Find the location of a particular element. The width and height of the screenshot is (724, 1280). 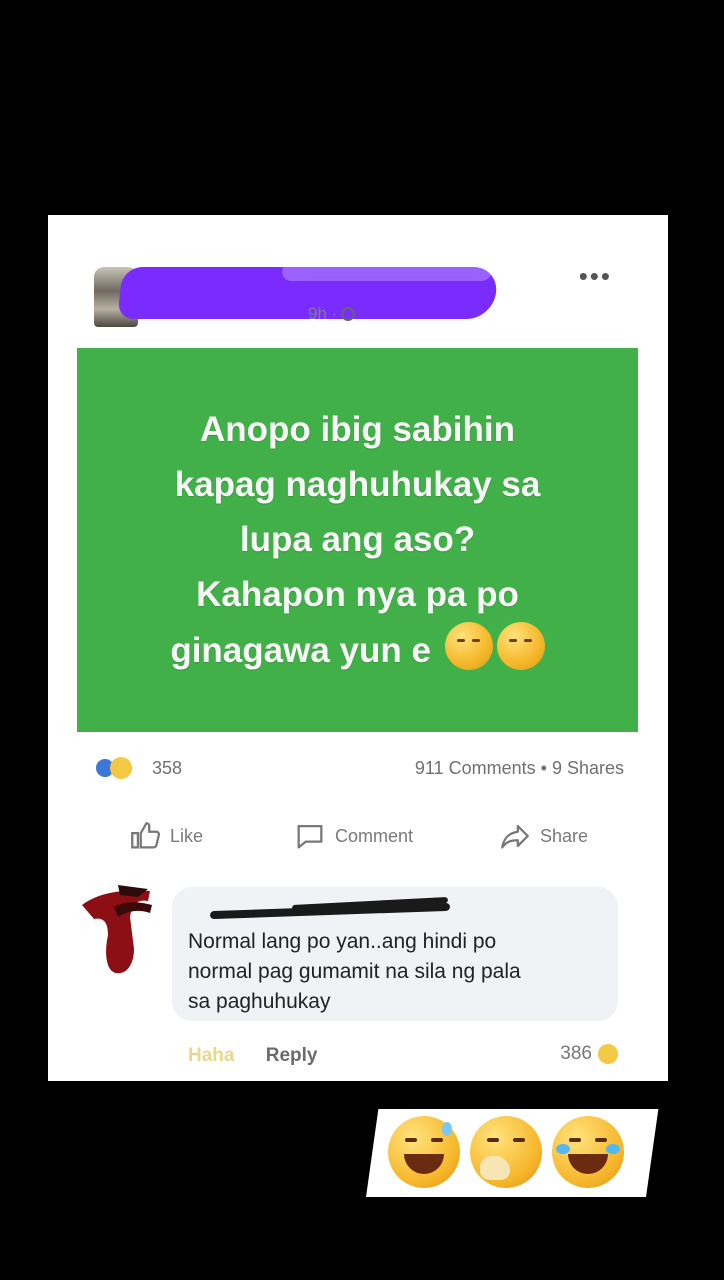

comment-actions: Haha Reply is located at coordinates (253, 1056).